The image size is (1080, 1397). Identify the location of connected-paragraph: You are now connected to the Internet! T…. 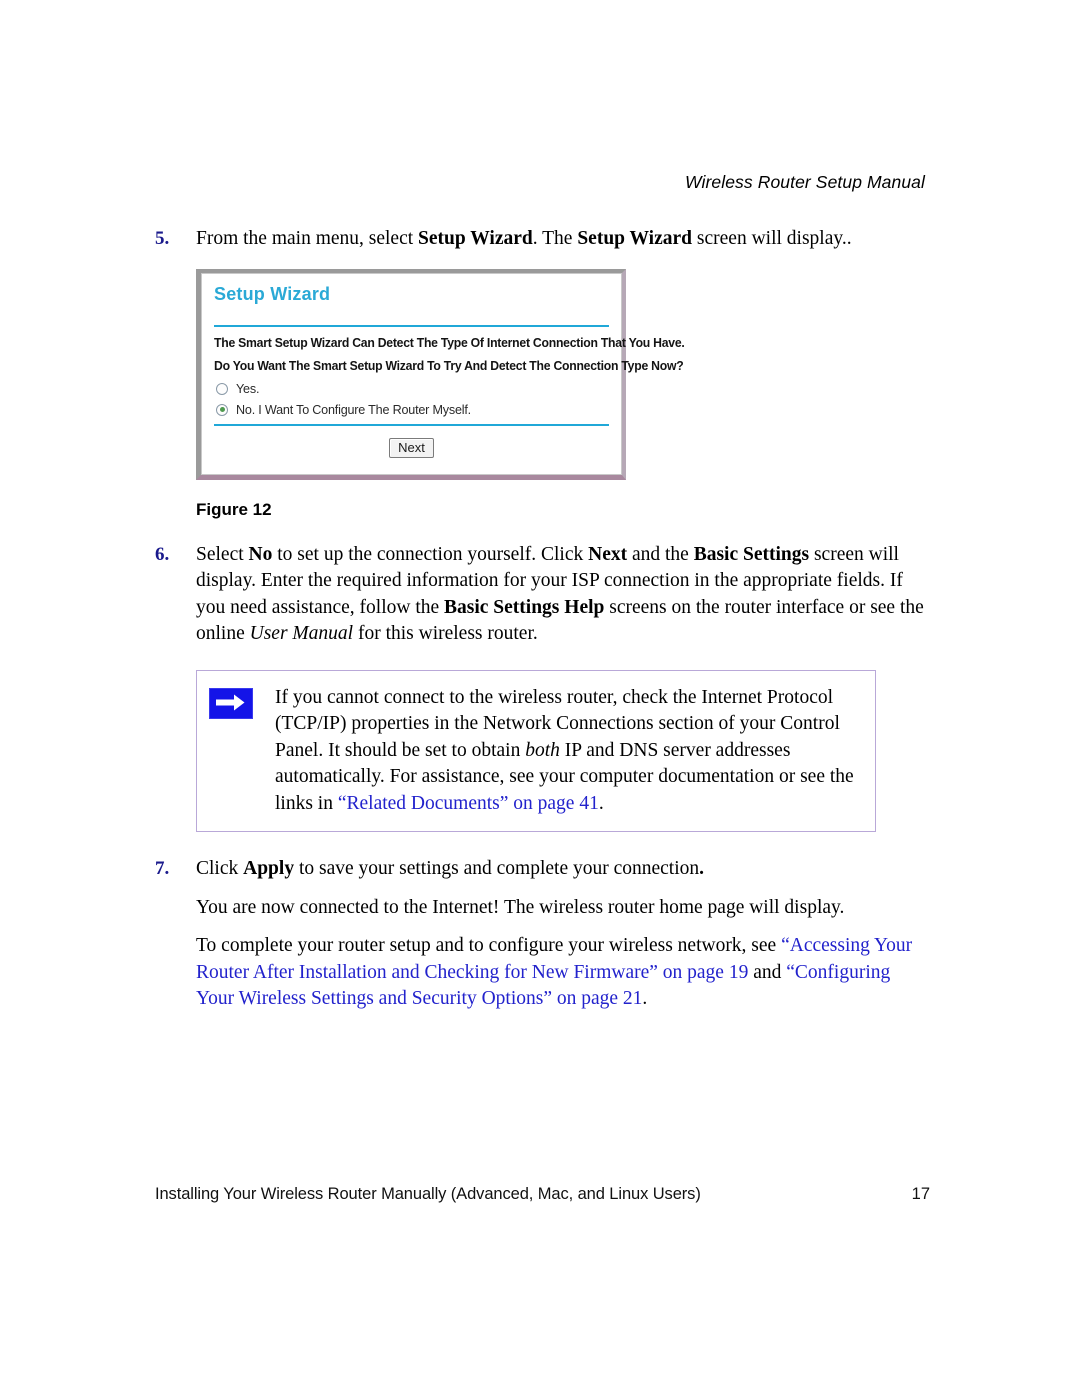
(563, 908).